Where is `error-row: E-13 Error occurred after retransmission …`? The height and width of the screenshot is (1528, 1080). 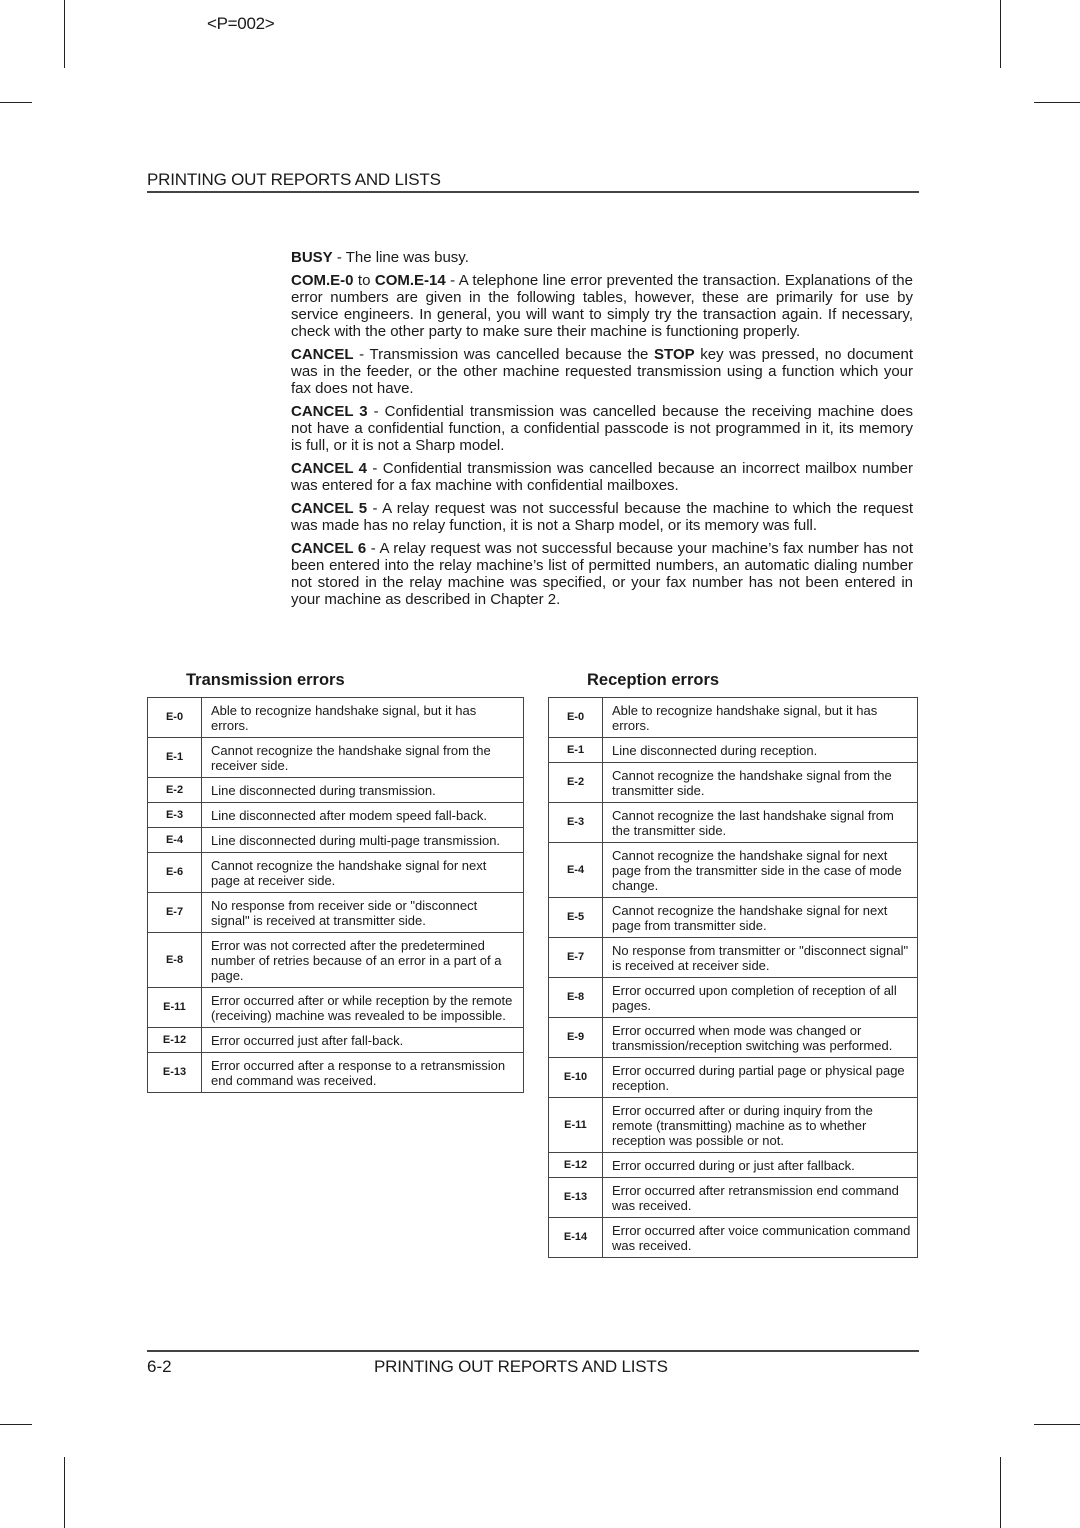
error-row: E-13 Error occurred after retransmission … is located at coordinates (733, 1197).